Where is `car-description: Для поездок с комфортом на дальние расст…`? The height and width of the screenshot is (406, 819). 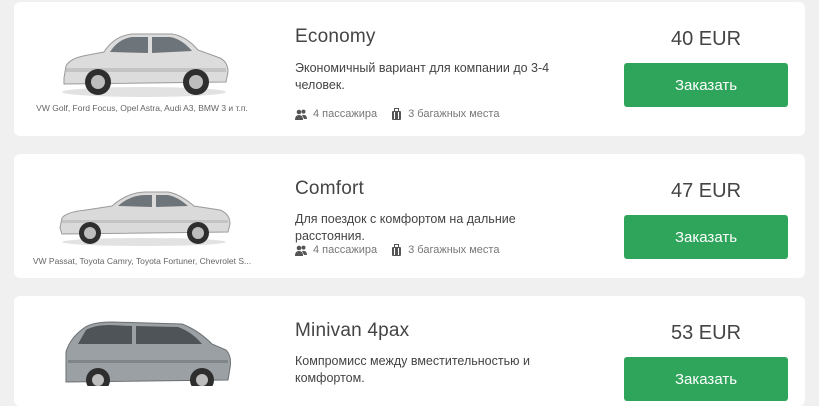
car-description: Для поездок с комфортом на дальние расст… is located at coordinates (405, 227).